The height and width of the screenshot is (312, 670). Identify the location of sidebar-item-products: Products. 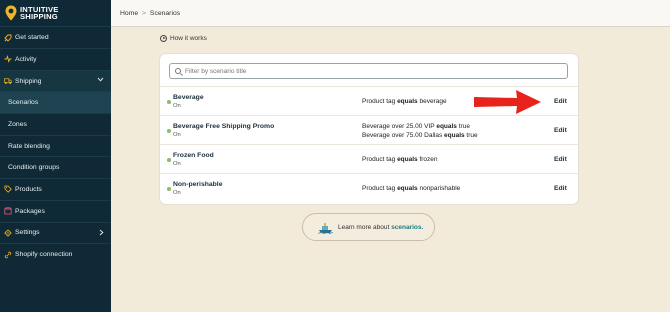
(55, 189).